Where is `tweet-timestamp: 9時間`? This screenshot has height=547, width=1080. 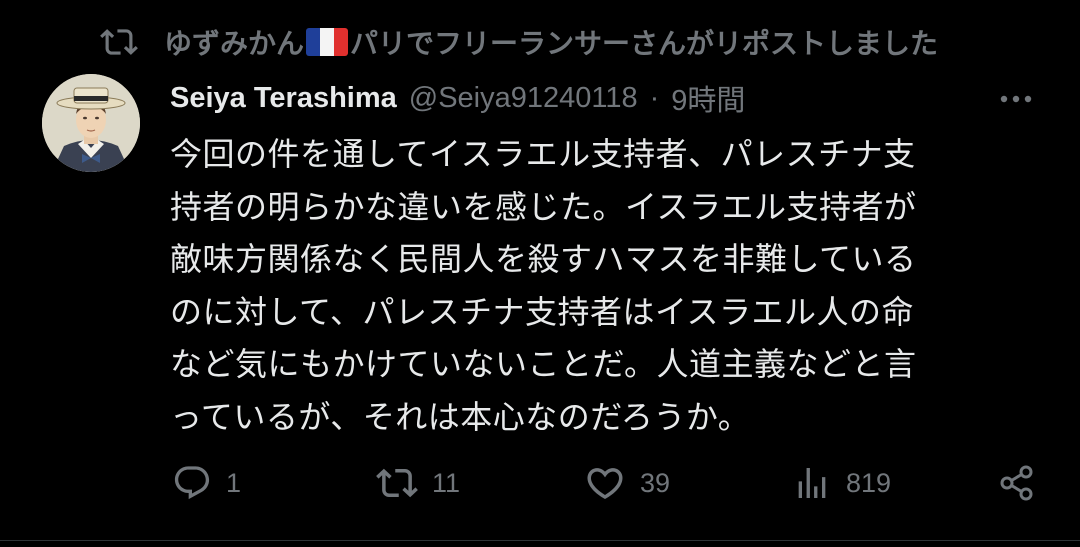 tweet-timestamp: 9時間 is located at coordinates (708, 98).